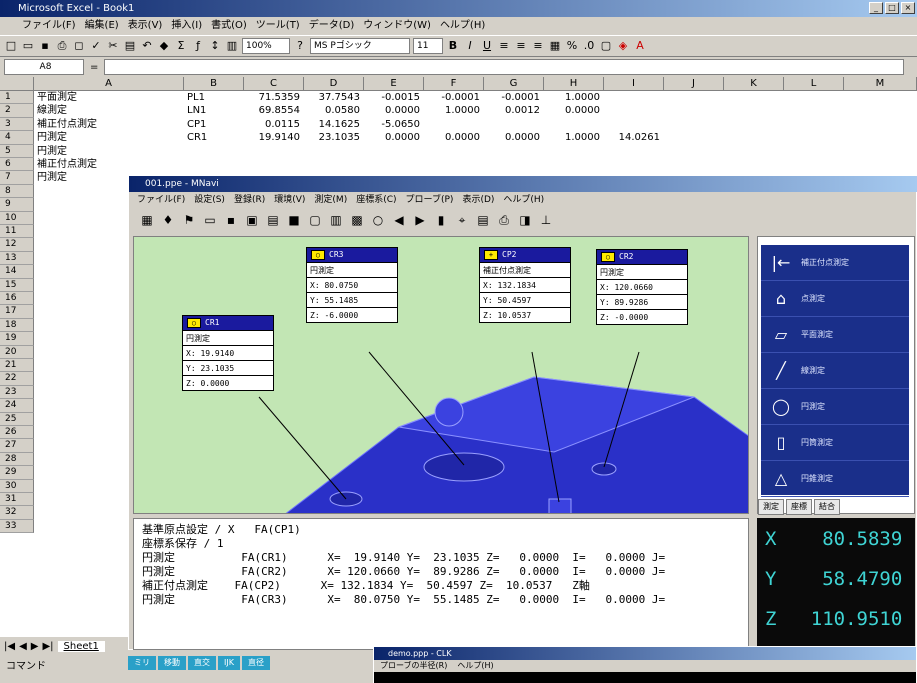 This screenshot has height=683, width=917. I want to click on table-cell: CR1, so click(215, 137).